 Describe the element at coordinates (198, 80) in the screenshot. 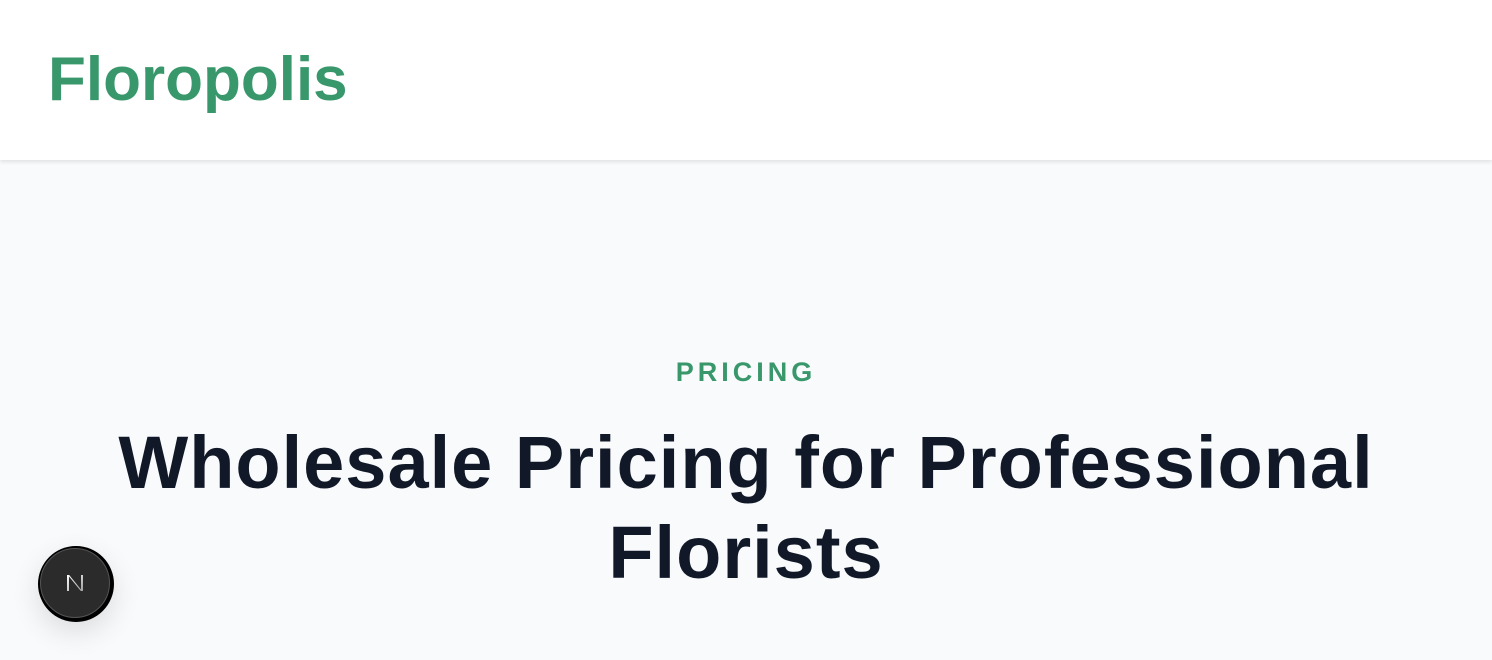

I see `brand-logo-link: Floropolis` at that location.